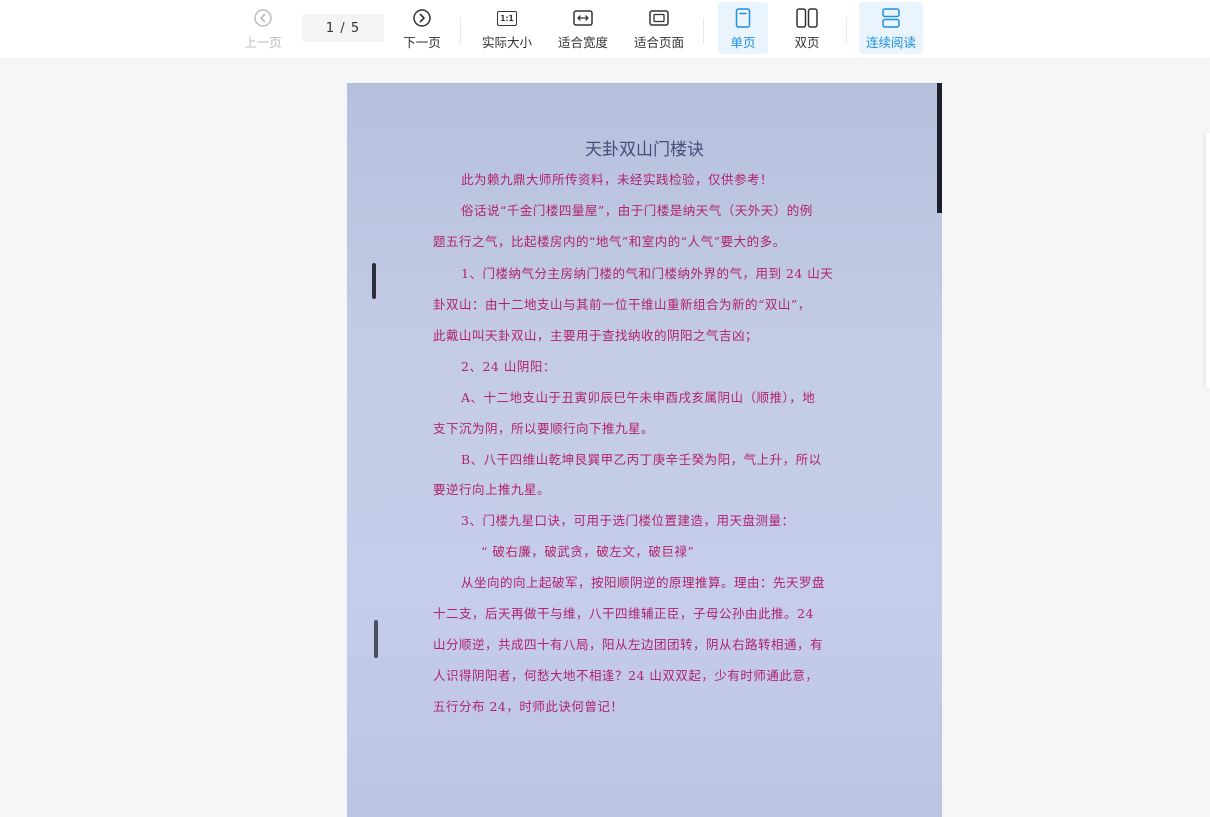 Image resolution: width=1210 pixels, height=817 pixels. I want to click on continuous-read-label: 连续阅读, so click(890, 42).